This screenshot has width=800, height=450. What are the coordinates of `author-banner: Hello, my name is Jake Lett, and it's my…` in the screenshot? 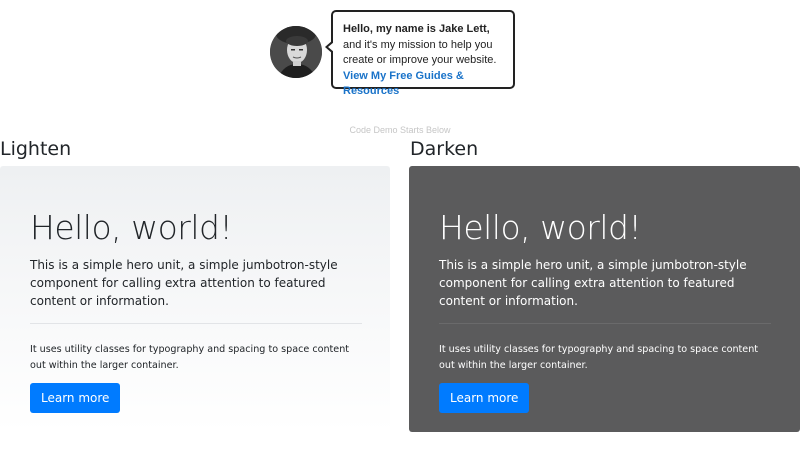 It's located at (395, 53).